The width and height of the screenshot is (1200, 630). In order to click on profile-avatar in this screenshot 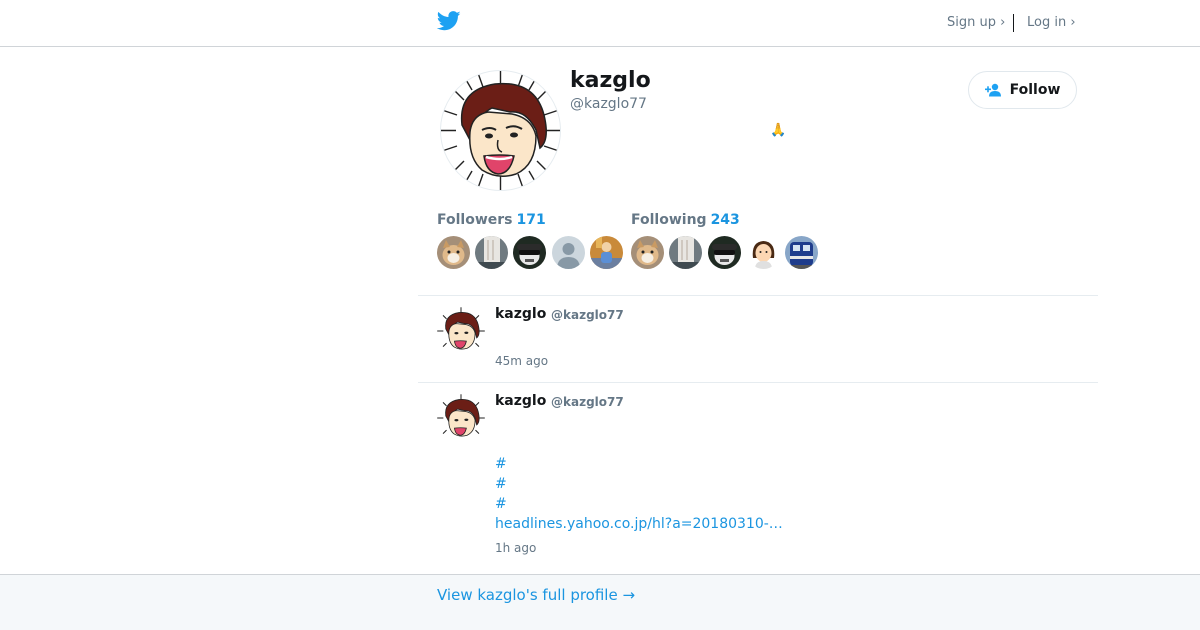, I will do `click(500, 130)`.